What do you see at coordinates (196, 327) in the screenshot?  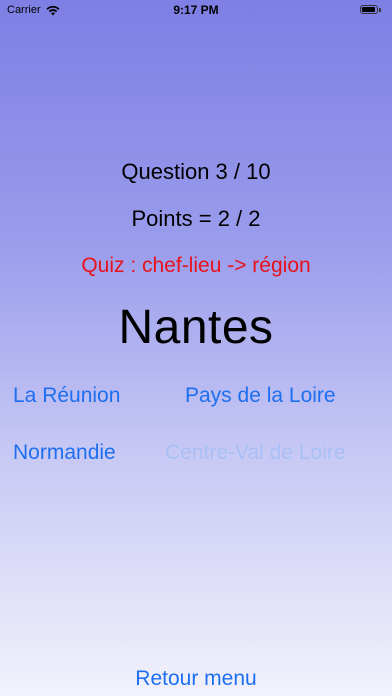 I see `city-name: Nantes` at bounding box center [196, 327].